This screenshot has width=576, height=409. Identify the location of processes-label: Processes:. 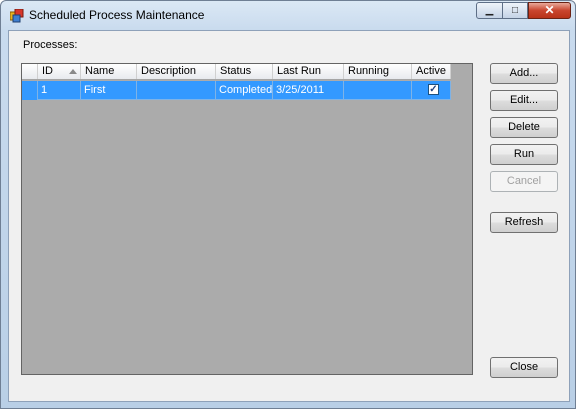
(50, 45).